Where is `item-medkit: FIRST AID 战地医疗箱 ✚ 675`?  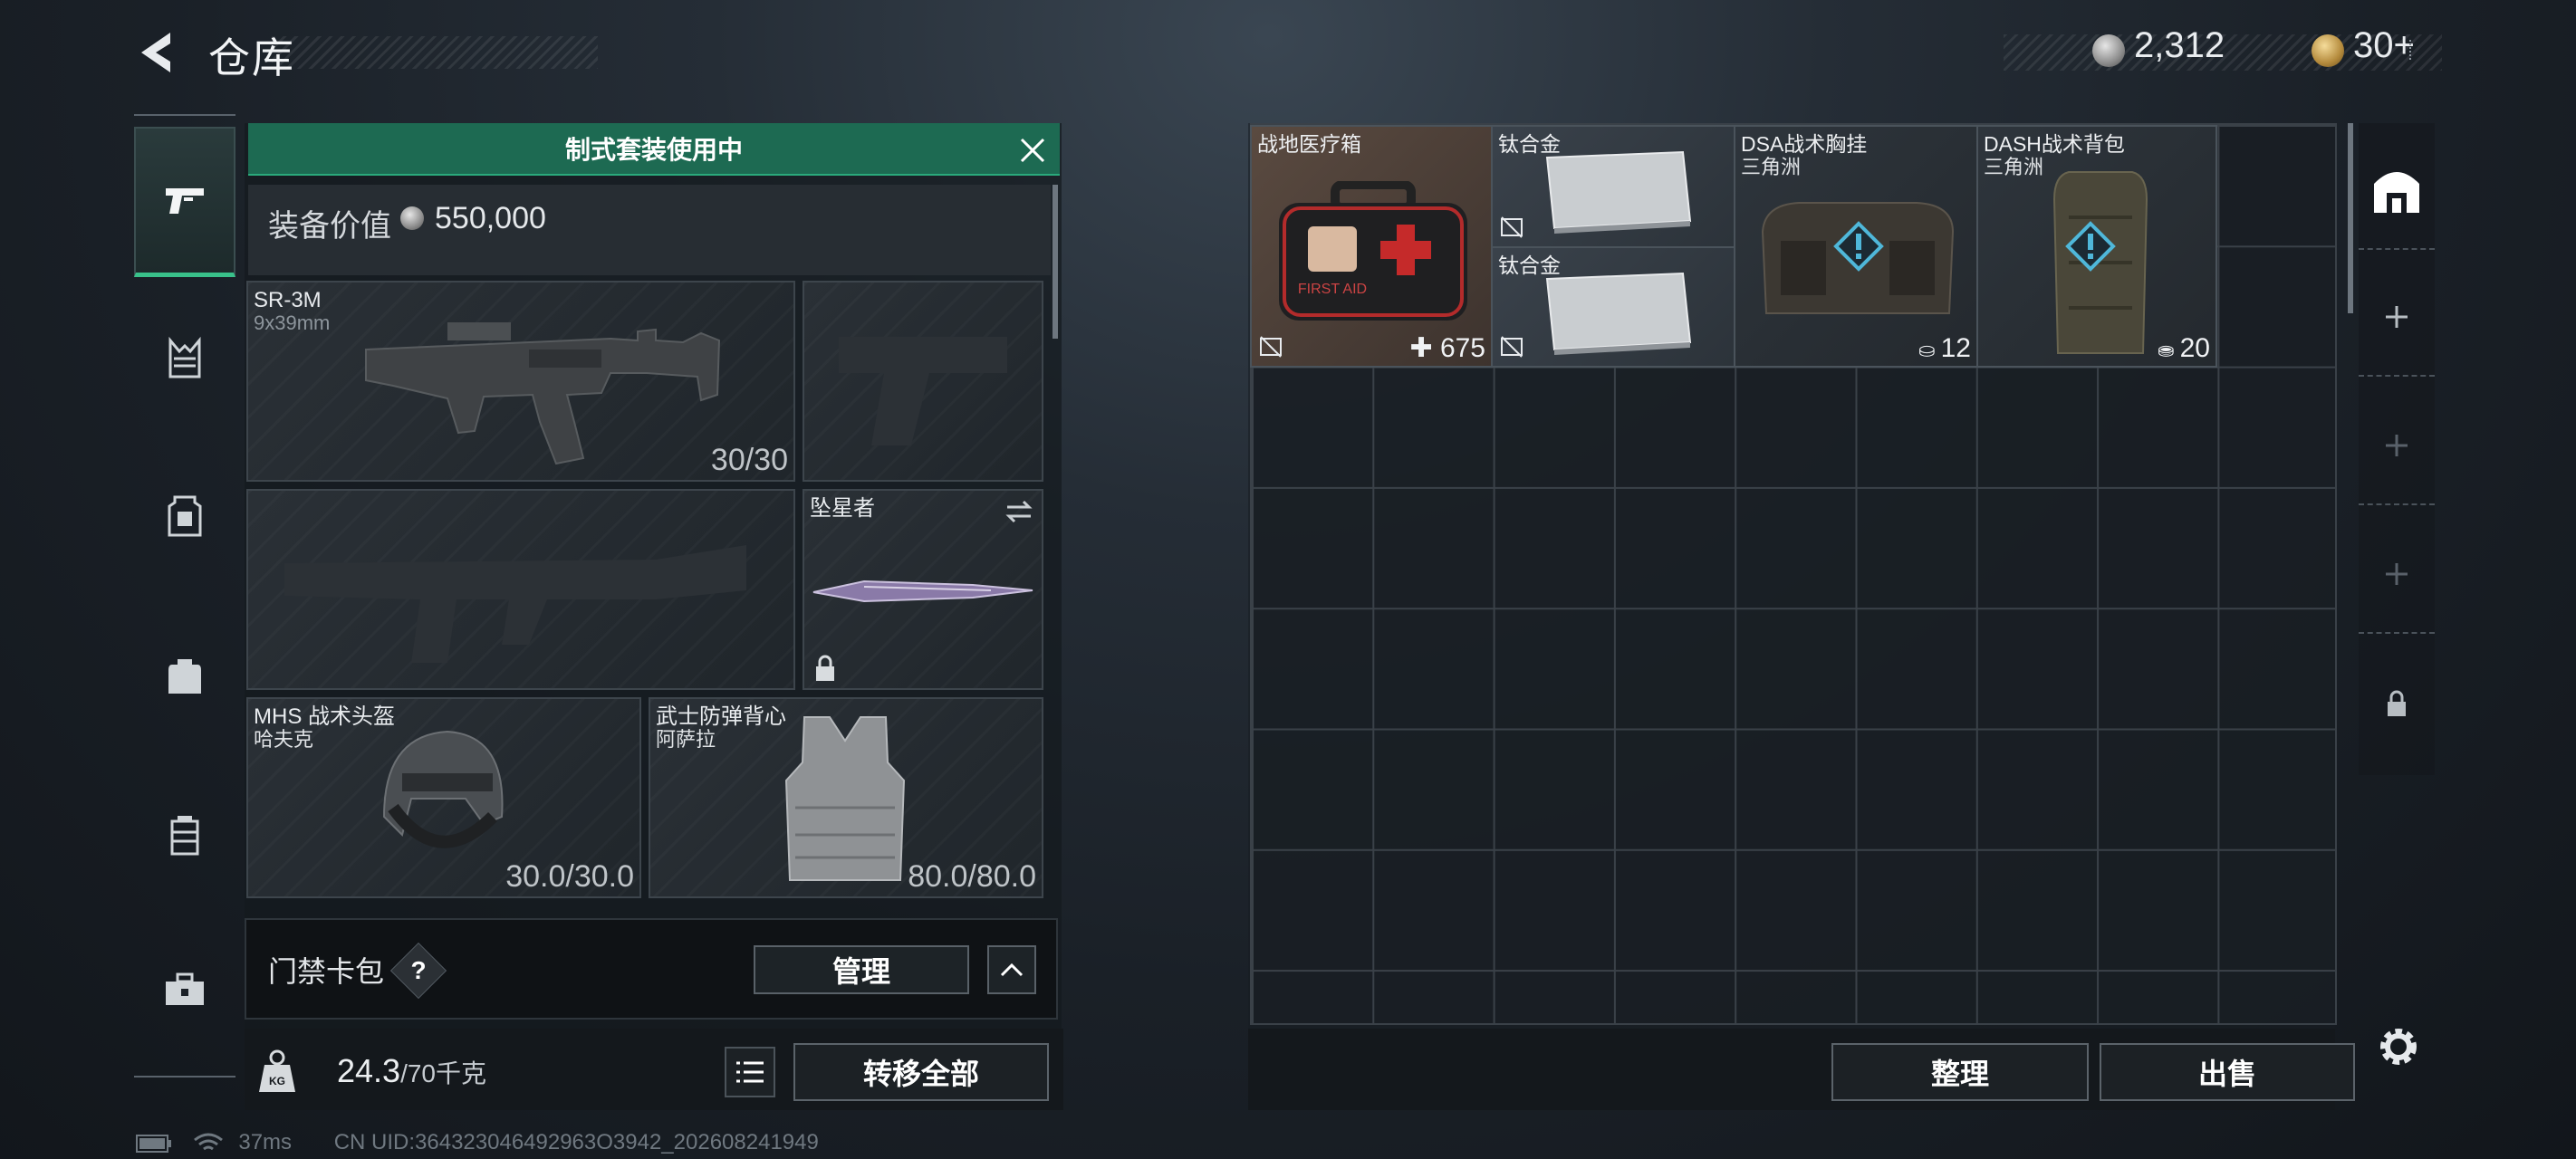
item-medkit: FIRST AID 战地医疗箱 ✚ 675 is located at coordinates (1371, 247).